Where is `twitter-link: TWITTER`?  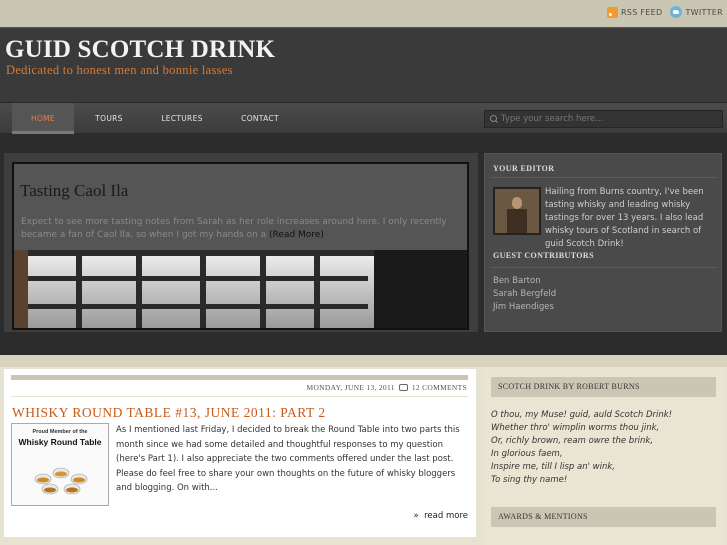
twitter-link: TWITTER is located at coordinates (696, 12).